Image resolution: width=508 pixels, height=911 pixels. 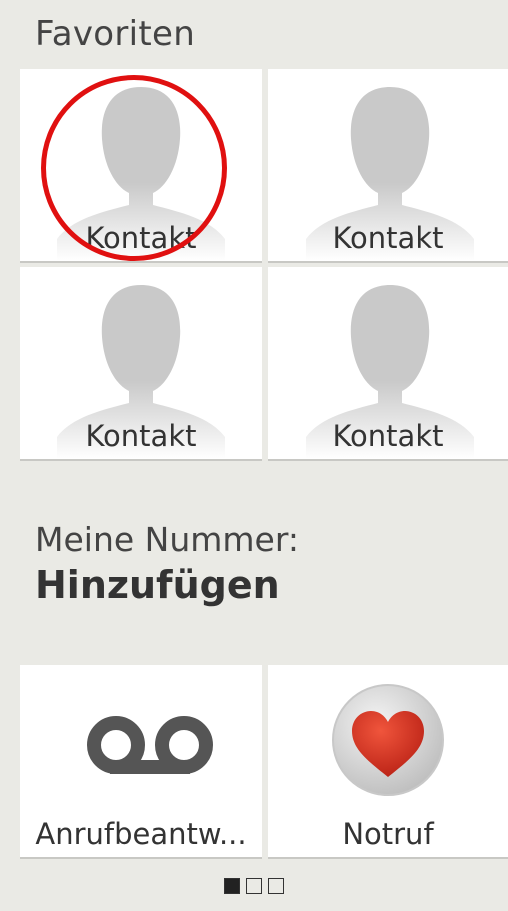 What do you see at coordinates (141, 165) in the screenshot?
I see `favorite-contact-1: Kontakt` at bounding box center [141, 165].